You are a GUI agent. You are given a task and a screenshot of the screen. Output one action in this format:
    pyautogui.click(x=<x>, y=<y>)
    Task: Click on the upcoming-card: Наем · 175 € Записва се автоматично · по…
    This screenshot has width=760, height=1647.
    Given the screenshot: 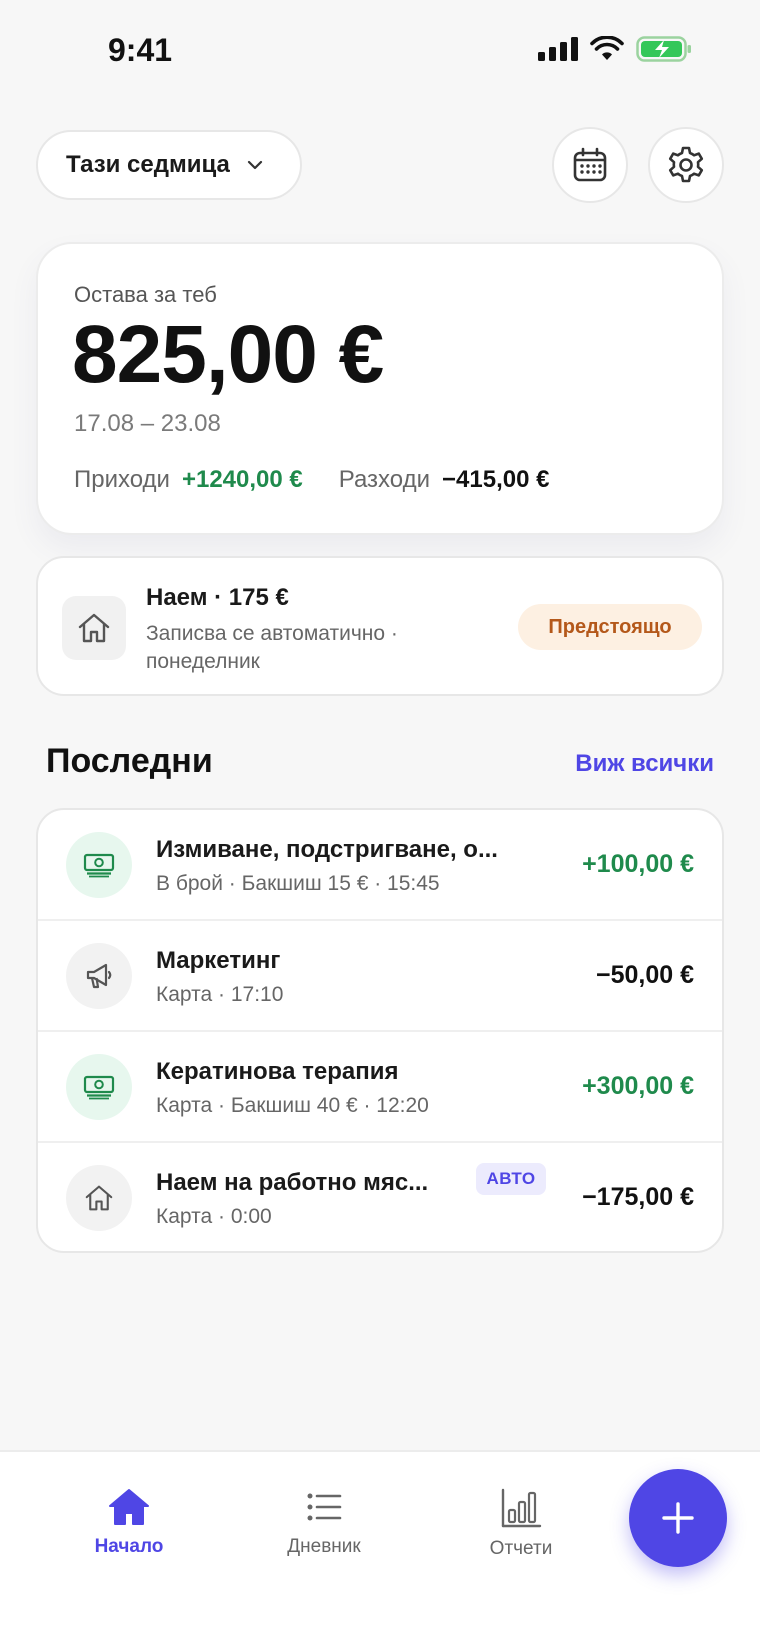 What is the action you would take?
    pyautogui.click(x=380, y=626)
    